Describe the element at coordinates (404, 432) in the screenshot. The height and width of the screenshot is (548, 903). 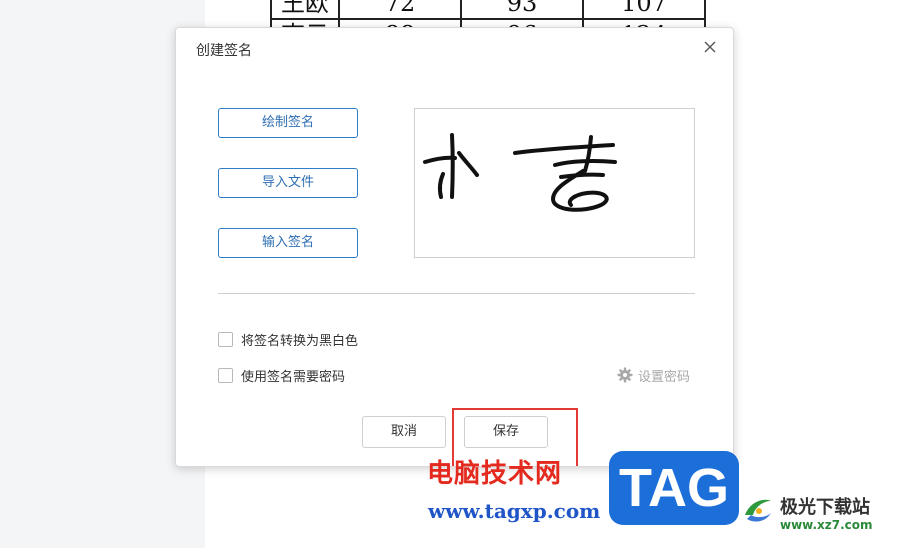
I see `cancel-button: 取消` at that location.